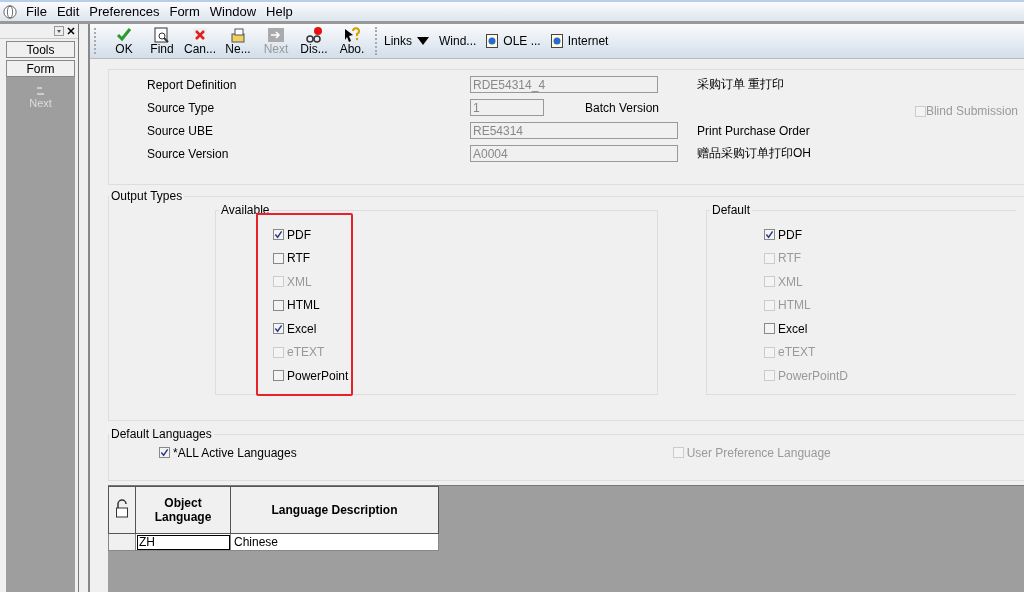 The width and height of the screenshot is (1024, 592). What do you see at coordinates (582, 41) in the screenshot?
I see `toolbar-link: Internet` at bounding box center [582, 41].